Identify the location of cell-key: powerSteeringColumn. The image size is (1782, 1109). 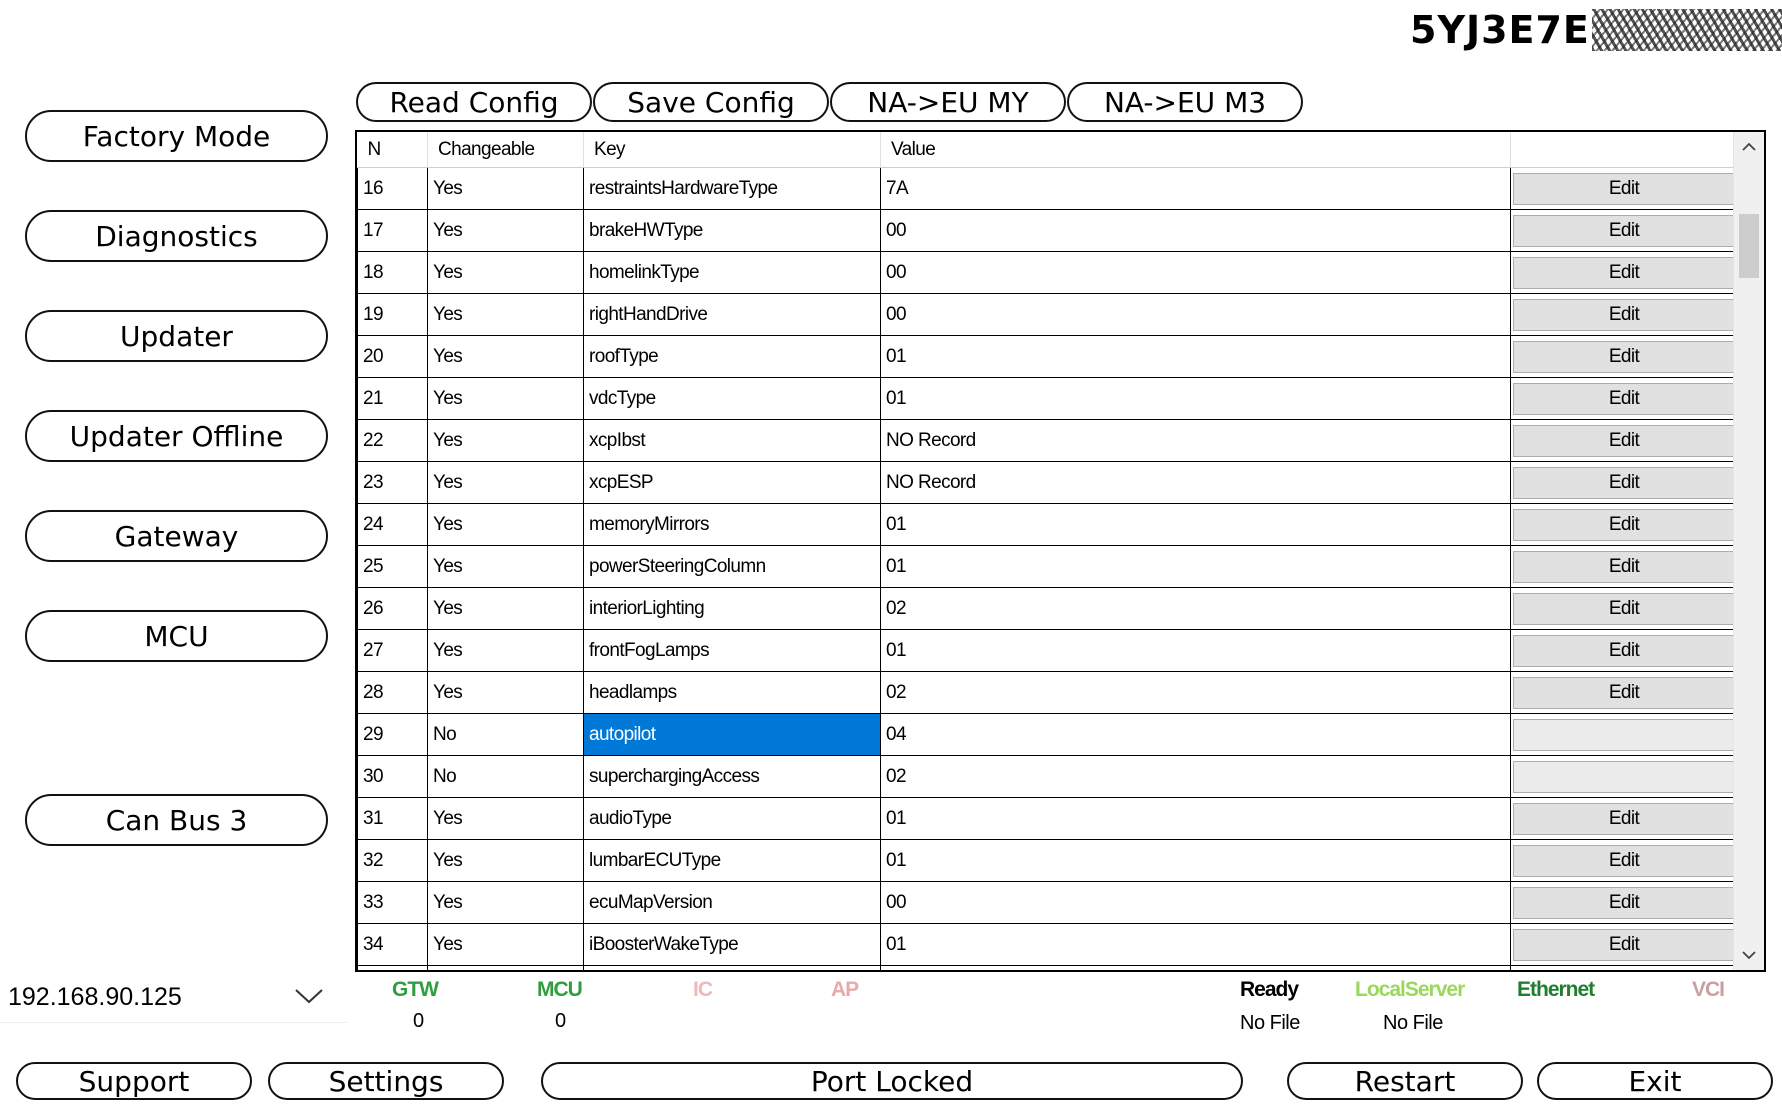
(732, 566).